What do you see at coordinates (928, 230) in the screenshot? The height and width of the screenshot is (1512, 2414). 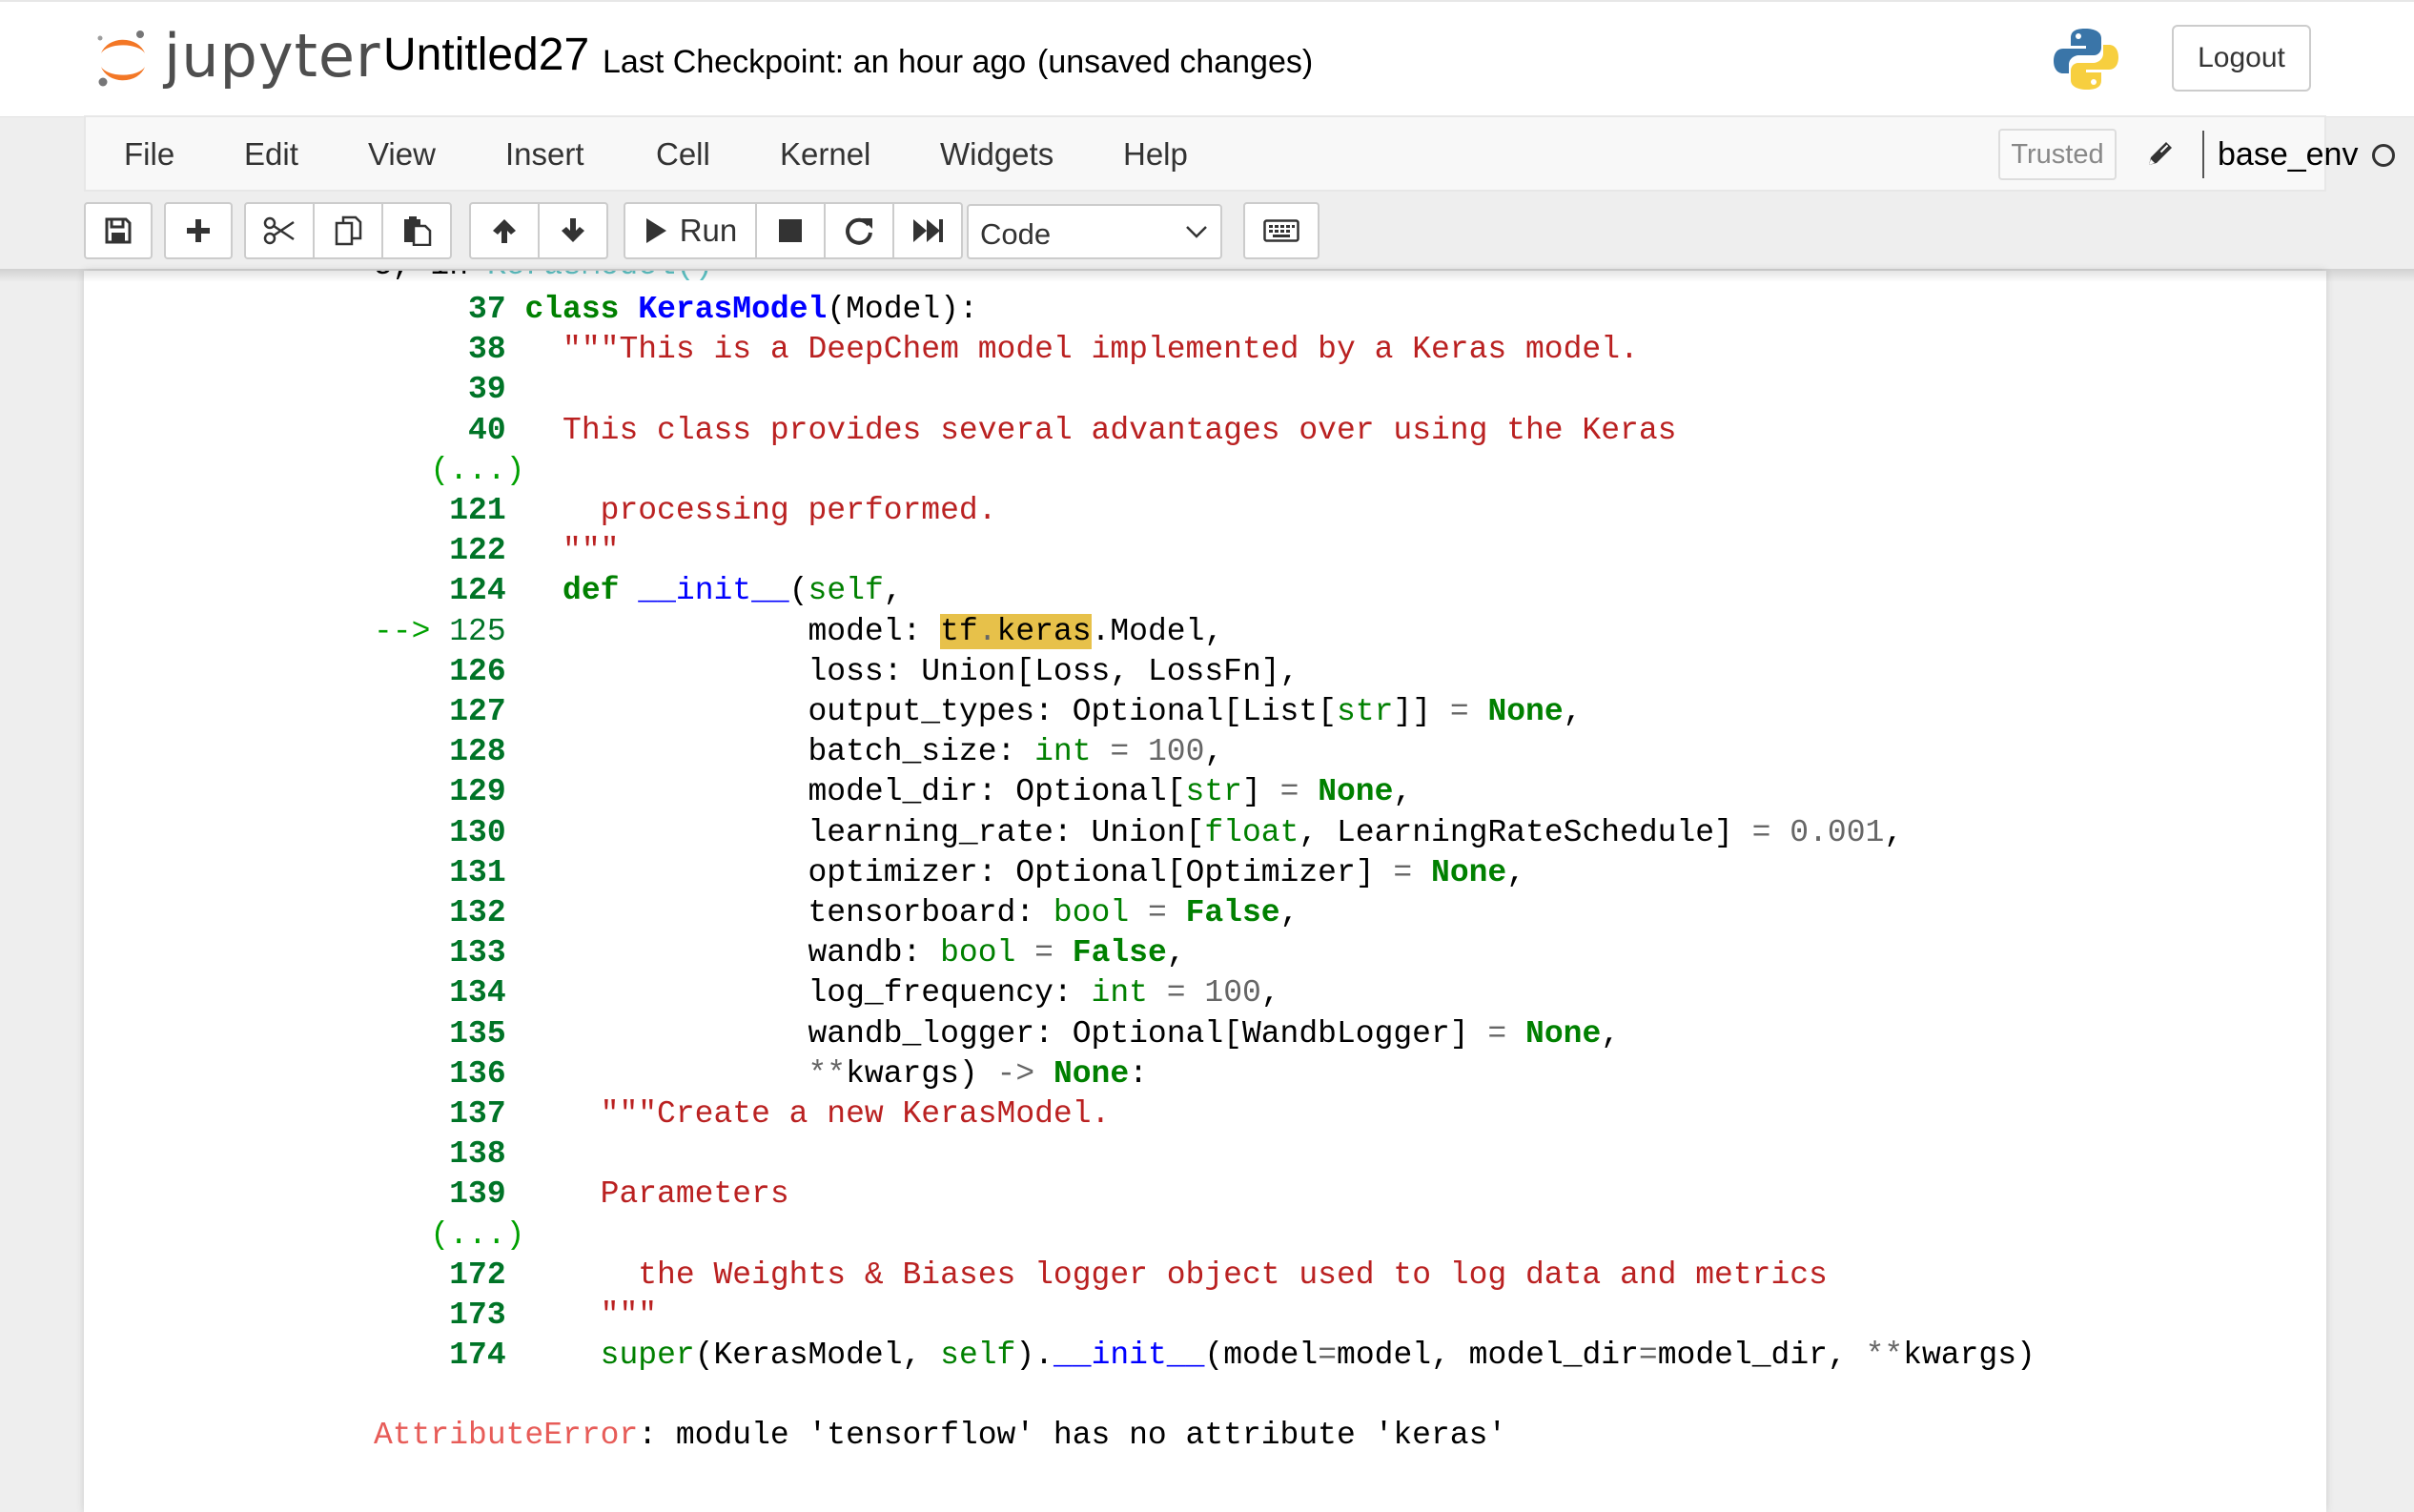 I see `restart-run-all-button` at bounding box center [928, 230].